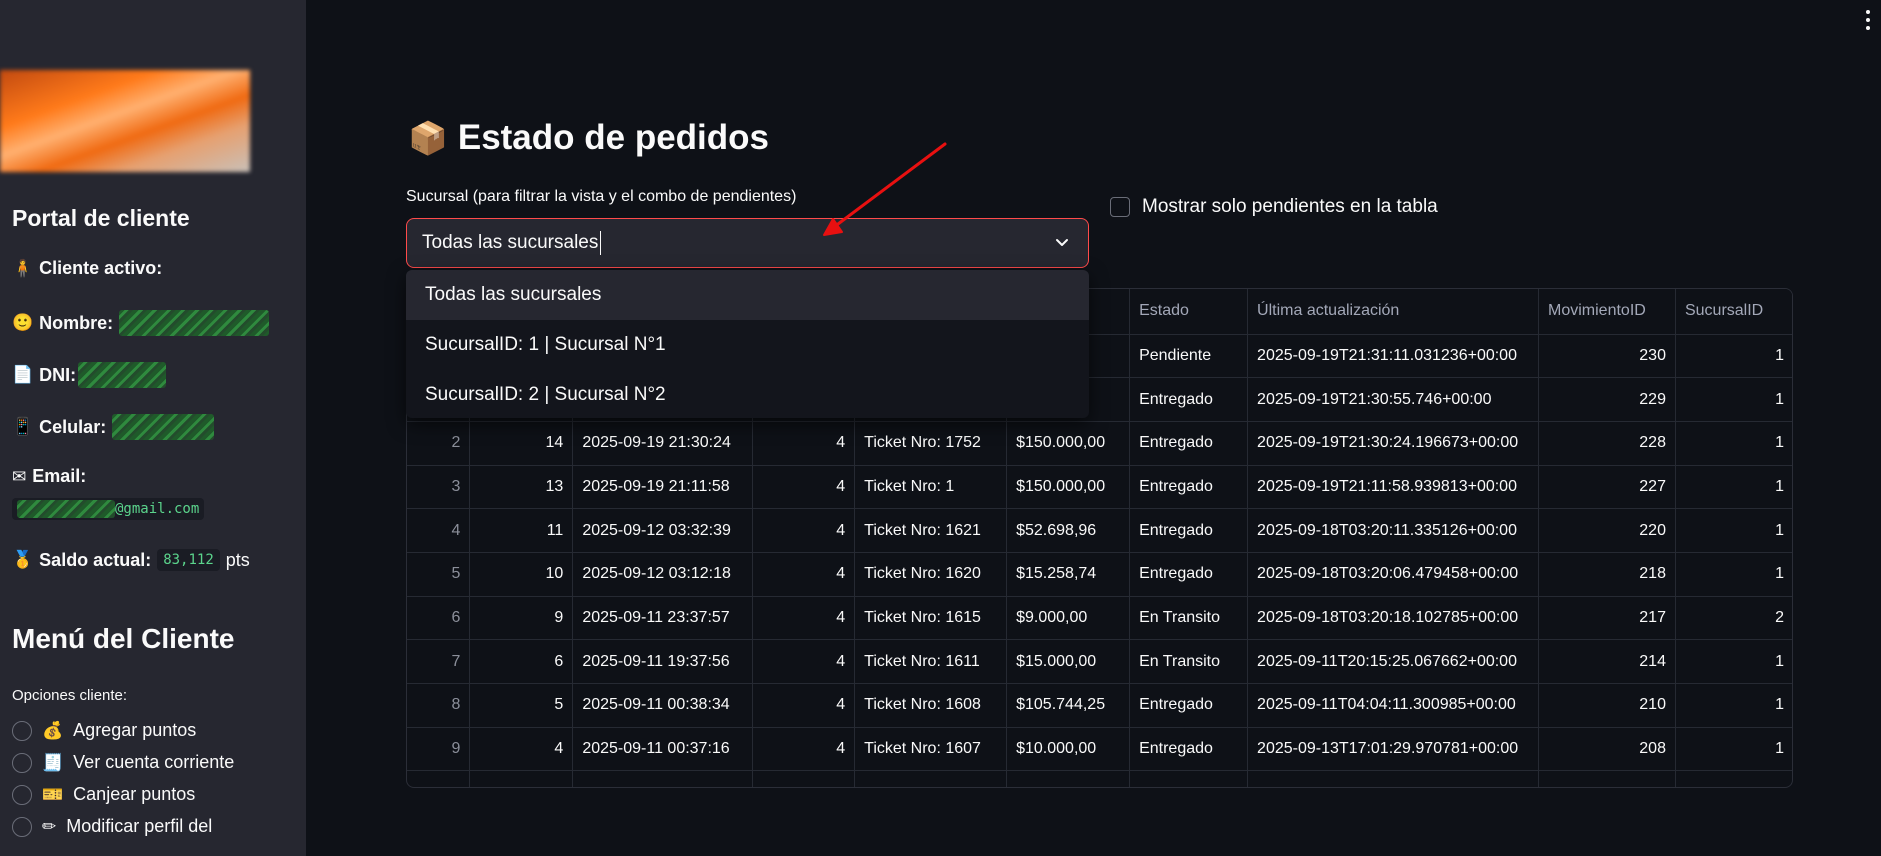  What do you see at coordinates (663, 443) in the screenshot?
I see `table-cell: 2025-09-19 21:30:24` at bounding box center [663, 443].